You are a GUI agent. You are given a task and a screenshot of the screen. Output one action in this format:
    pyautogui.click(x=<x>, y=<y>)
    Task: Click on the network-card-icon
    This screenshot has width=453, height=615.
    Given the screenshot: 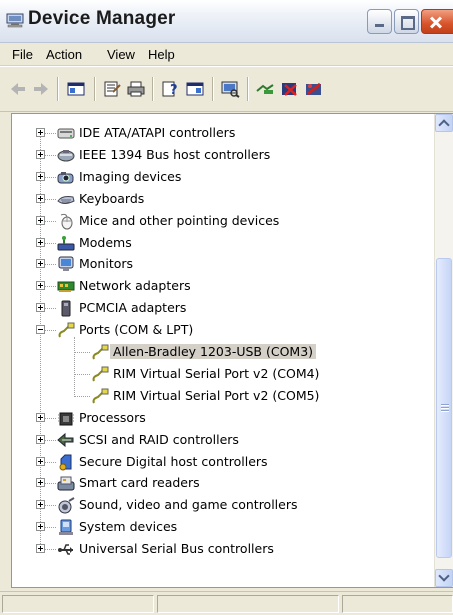 What is the action you would take?
    pyautogui.click(x=66, y=287)
    